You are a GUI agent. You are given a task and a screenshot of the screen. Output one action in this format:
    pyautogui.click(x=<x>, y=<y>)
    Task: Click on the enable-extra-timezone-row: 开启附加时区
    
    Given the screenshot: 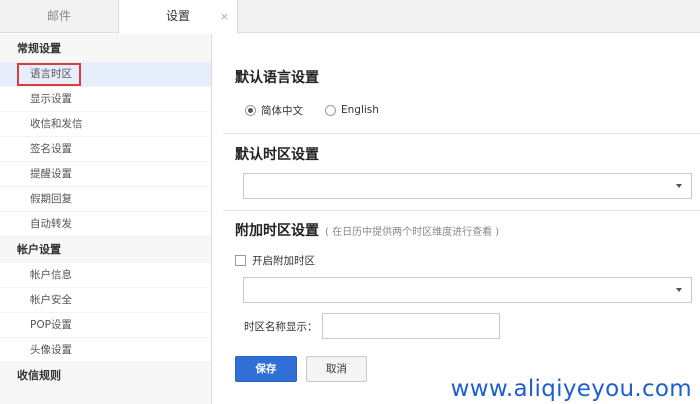 What is the action you would take?
    pyautogui.click(x=275, y=260)
    